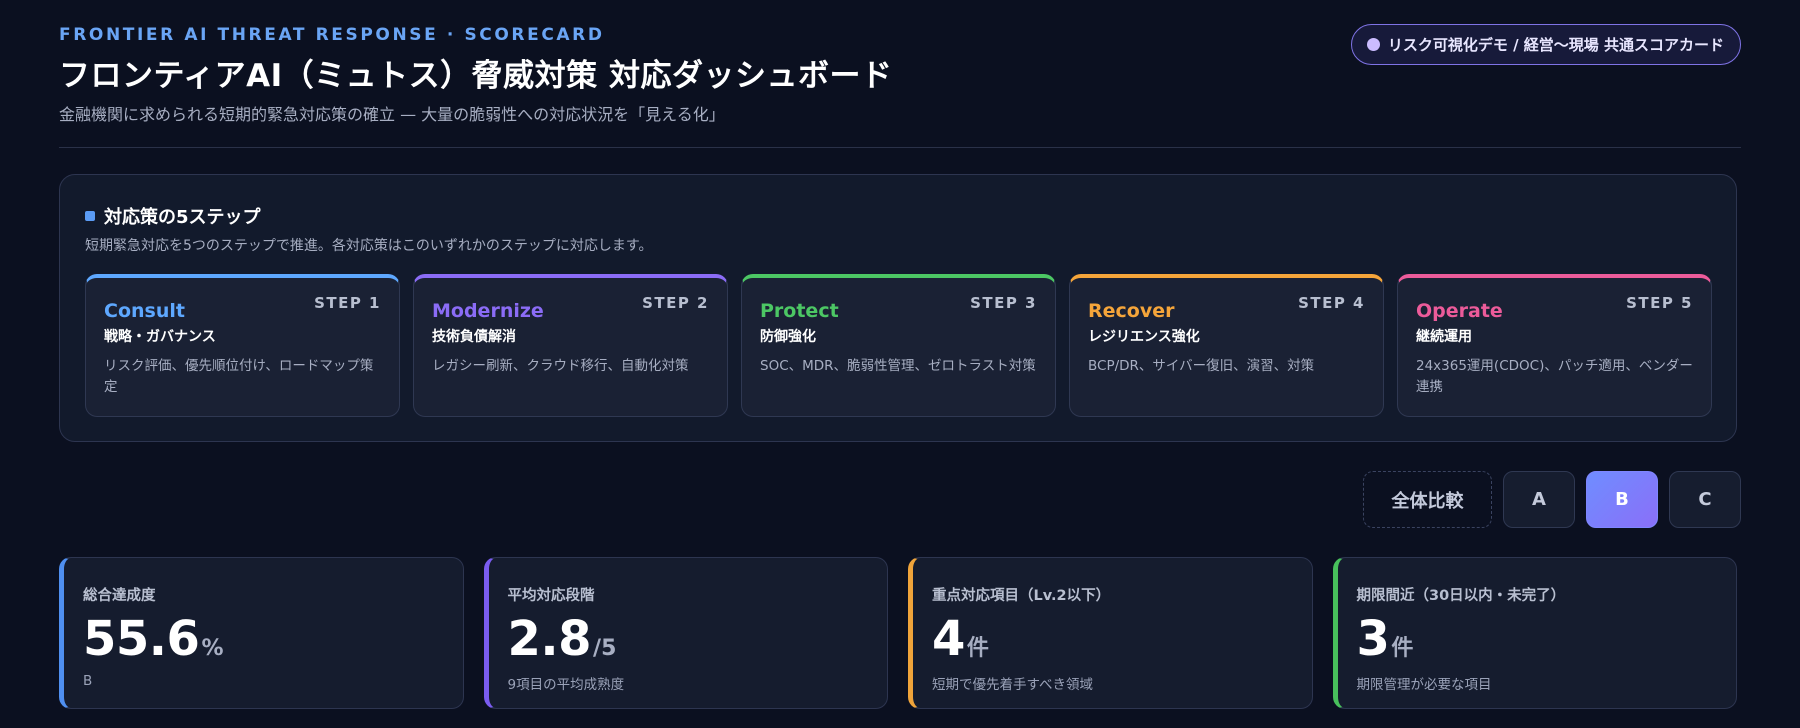  I want to click on kpi-label: 期限間近（30日以内・未完了）, so click(1461, 596).